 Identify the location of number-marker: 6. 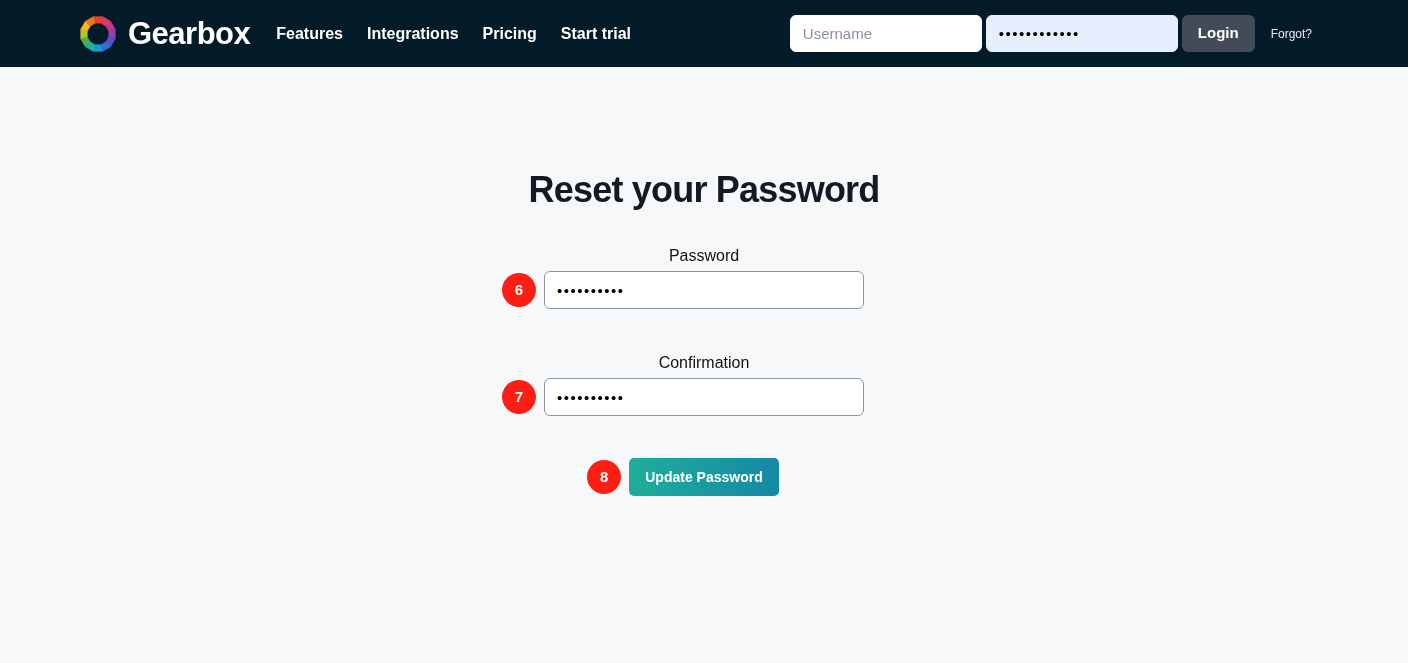
(519, 290).